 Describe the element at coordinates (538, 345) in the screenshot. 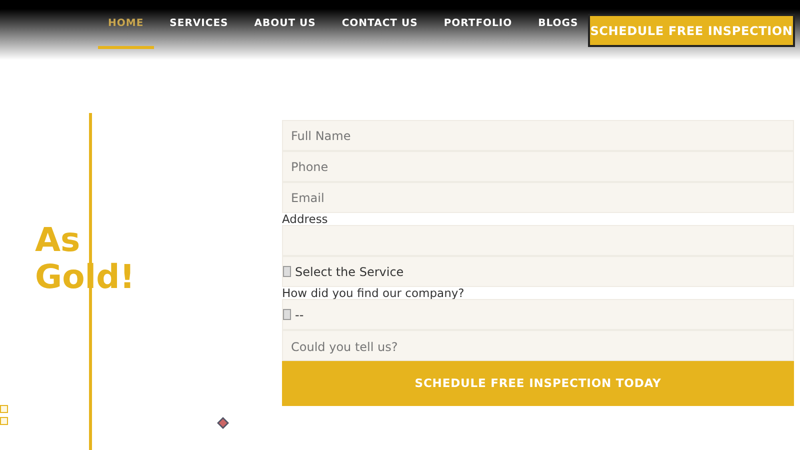

I see `message-field: Could you tell us?` at that location.